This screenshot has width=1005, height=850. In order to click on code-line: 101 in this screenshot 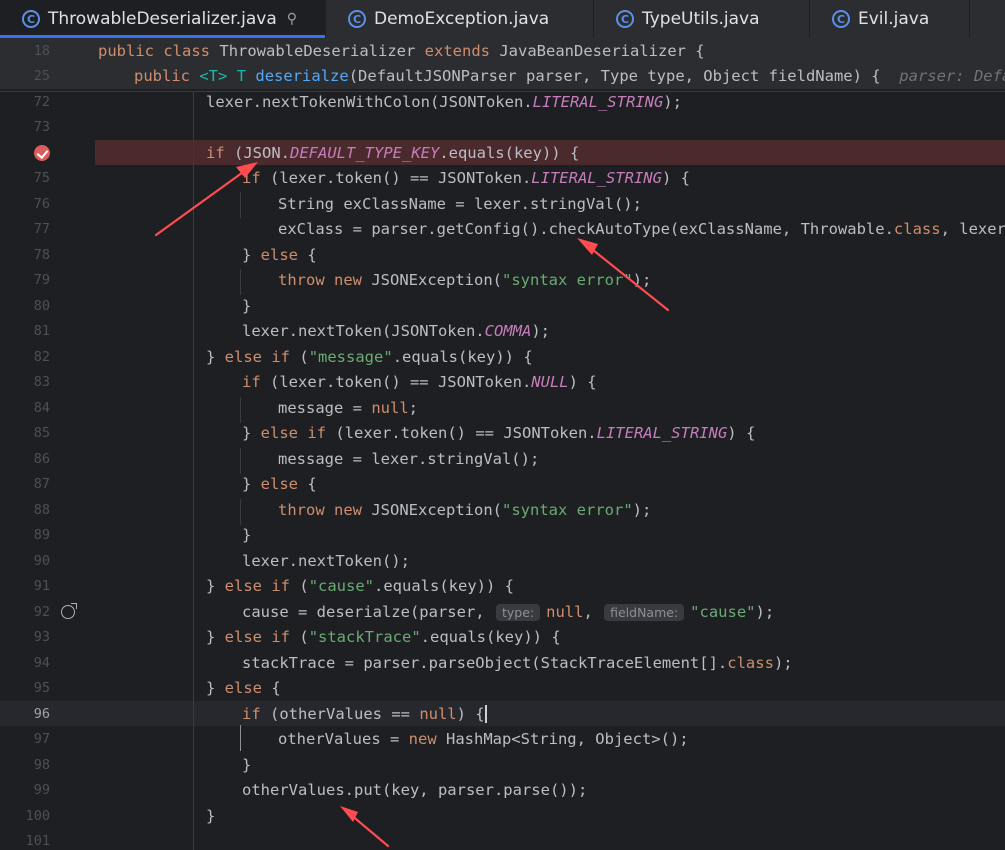, I will do `click(502, 839)`.